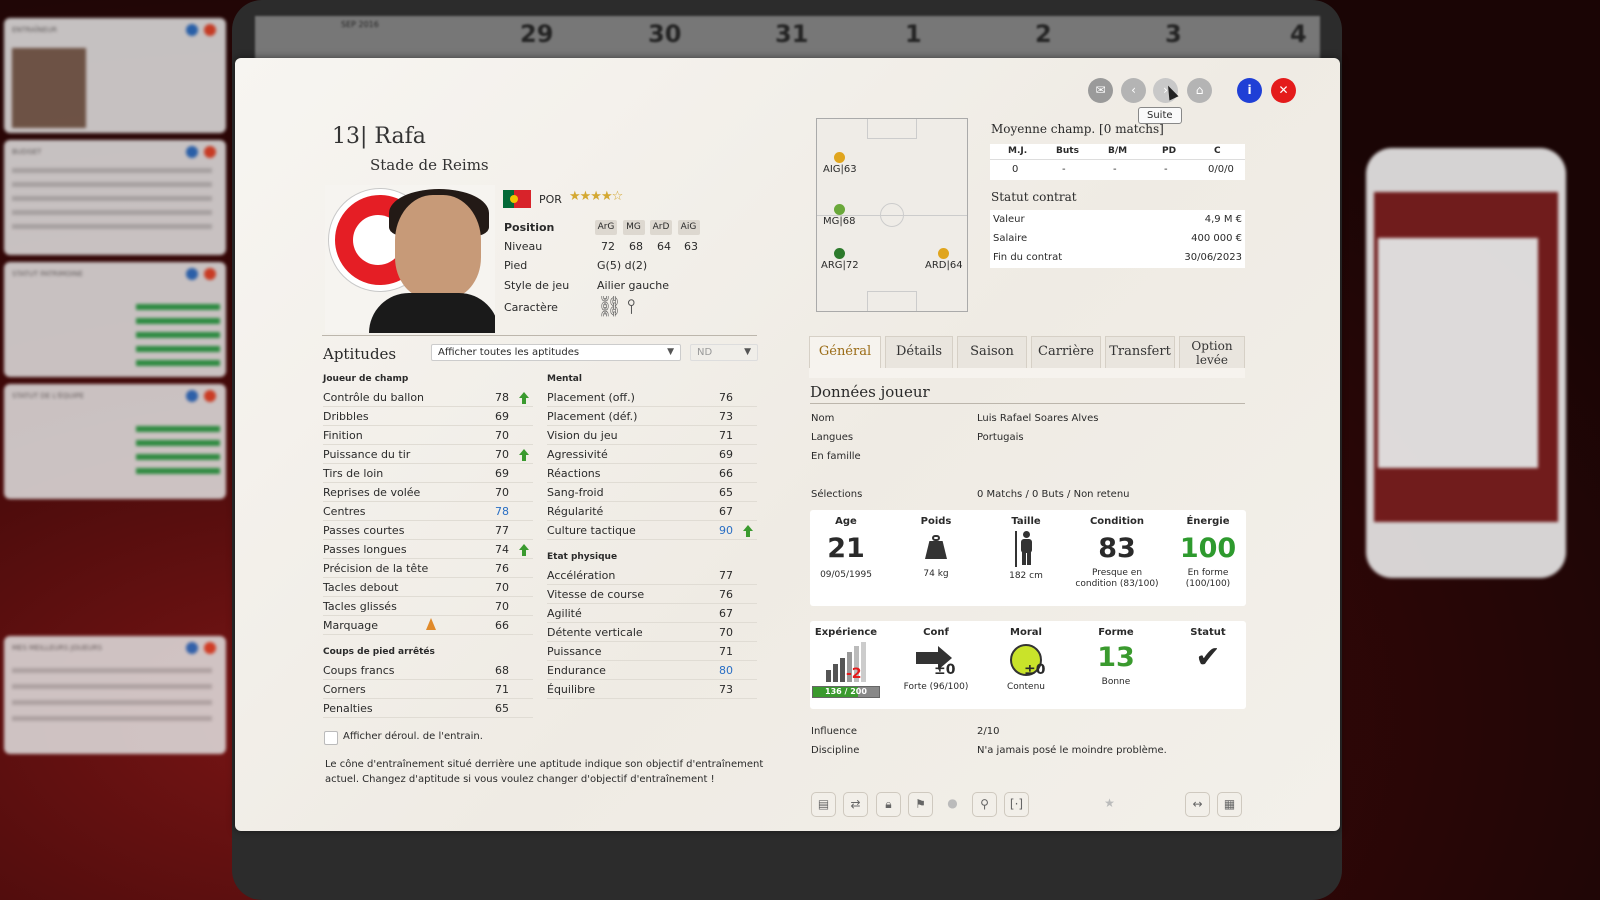  Describe the element at coordinates (834, 731) in the screenshot. I see `influence-label: Influence` at that location.